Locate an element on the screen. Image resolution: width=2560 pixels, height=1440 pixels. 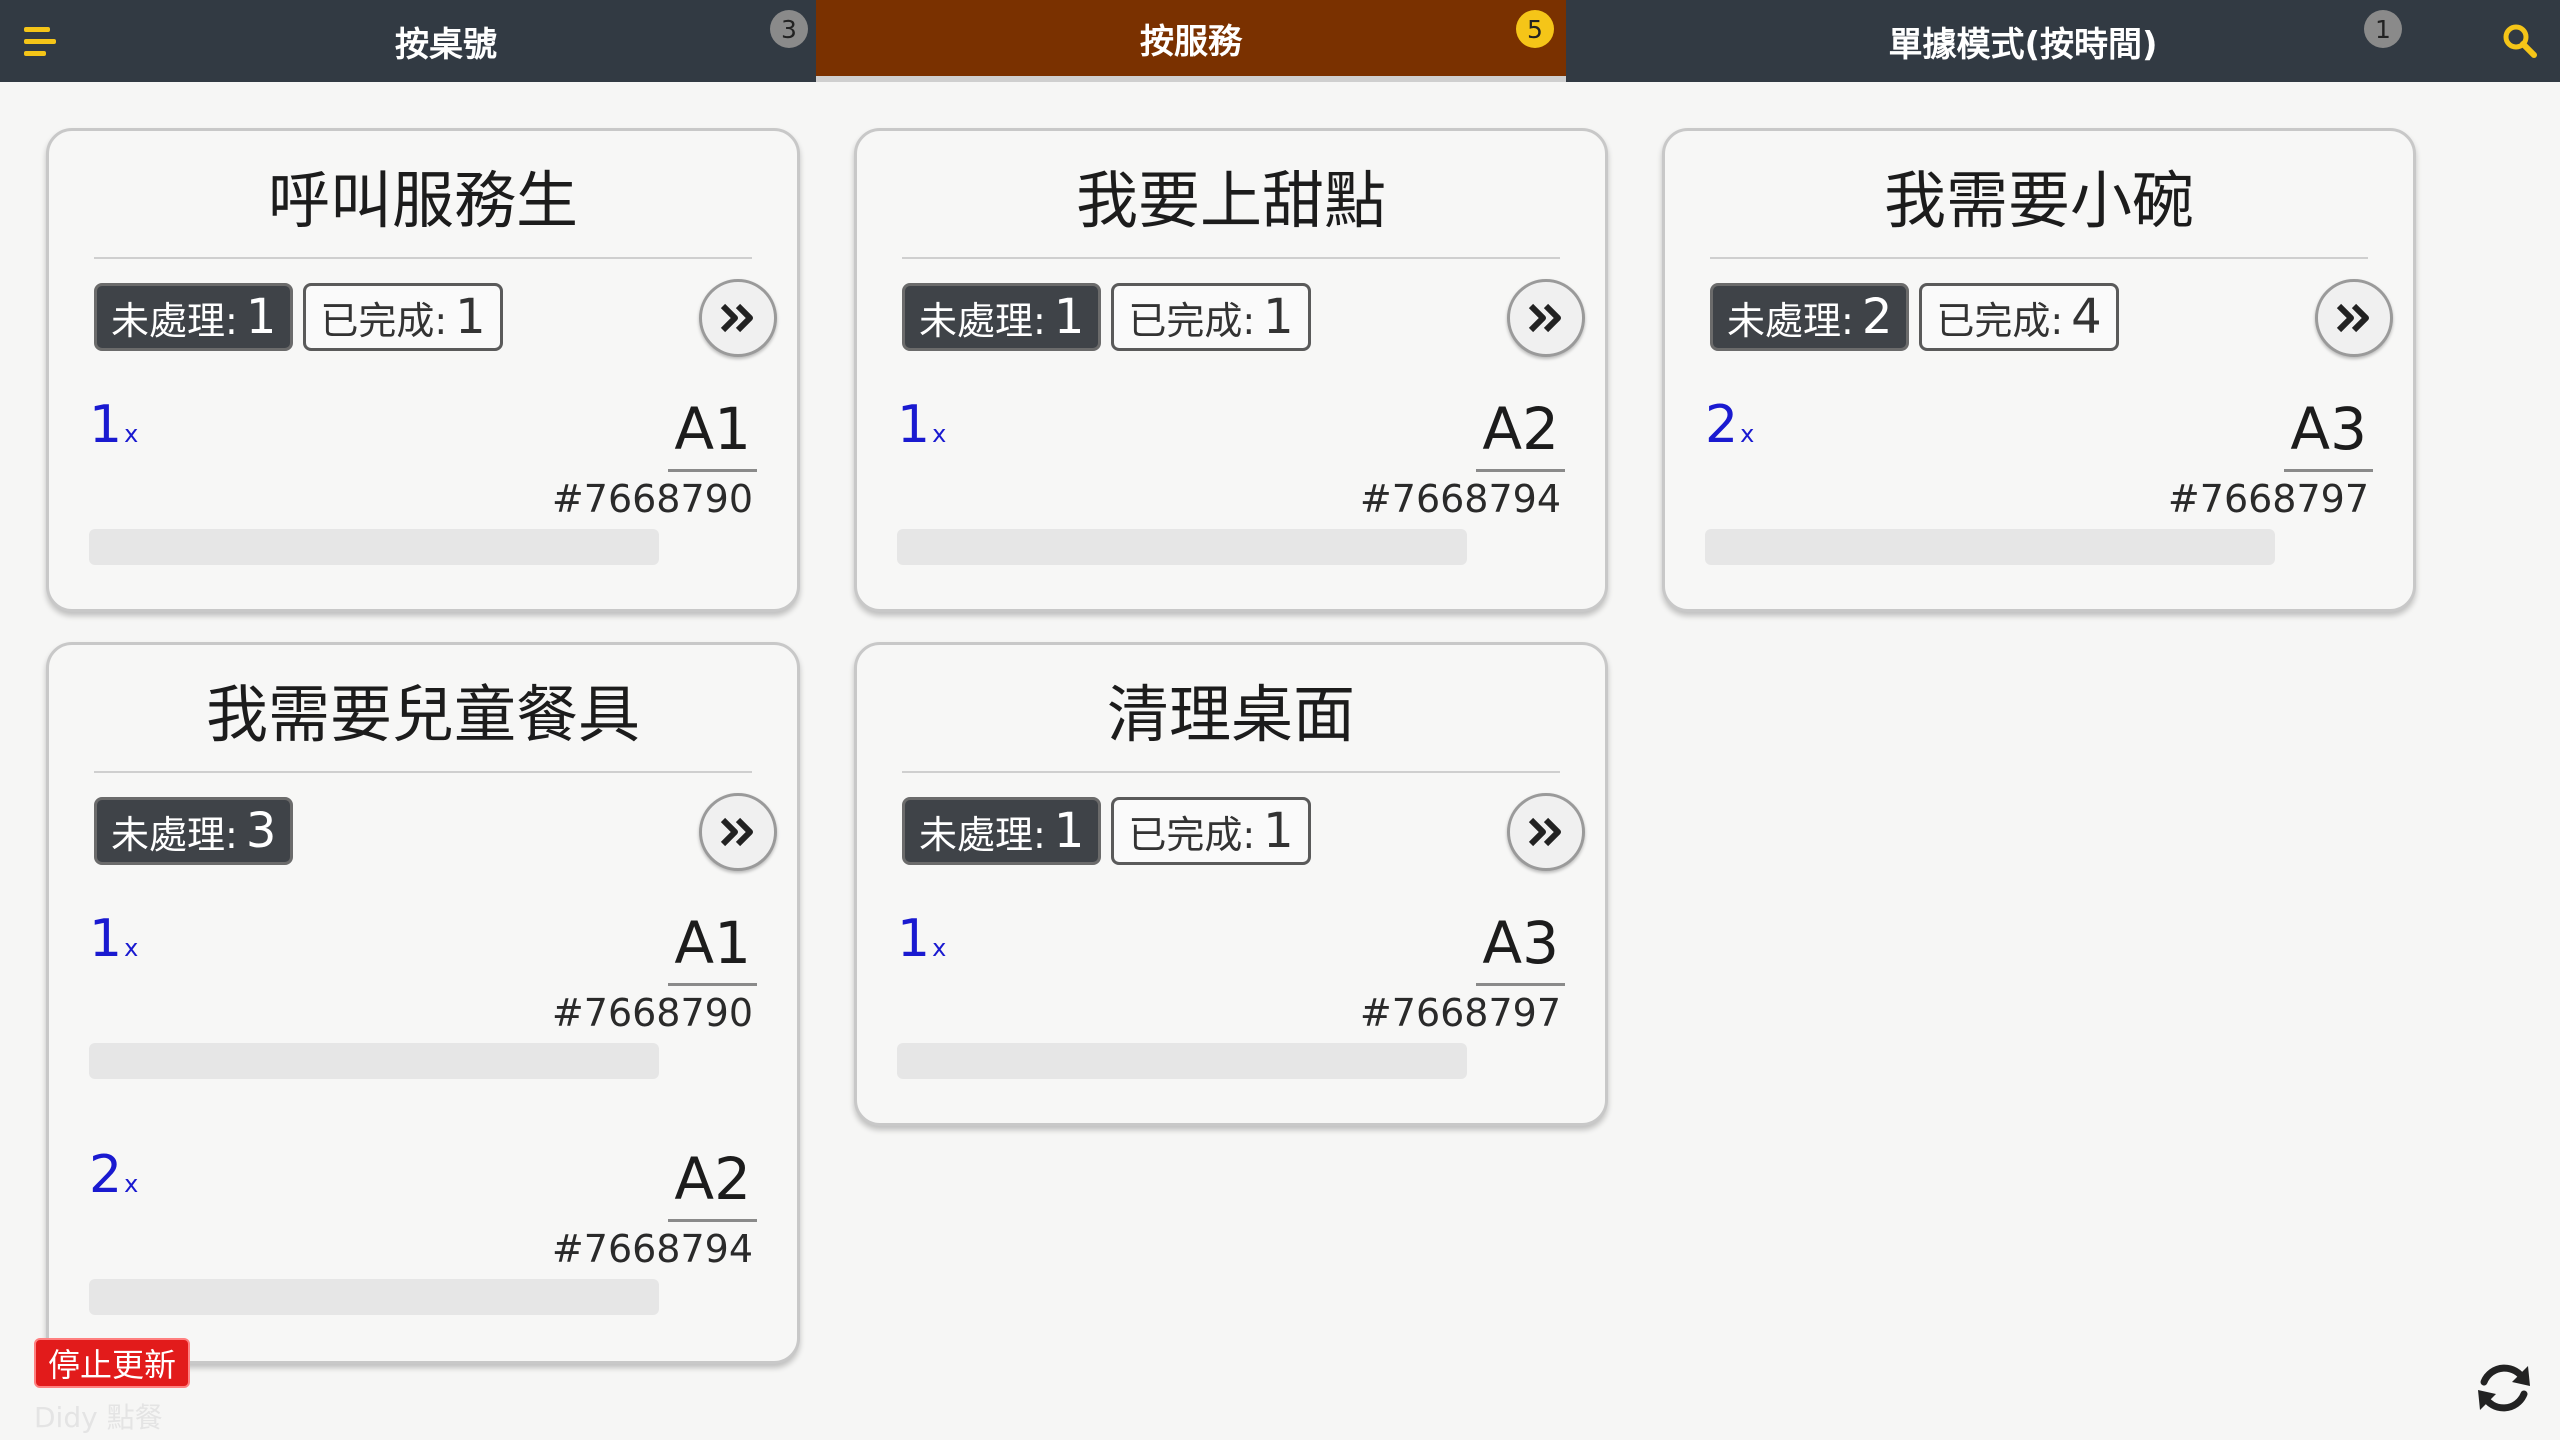
menu-icon is located at coordinates (38, 41).